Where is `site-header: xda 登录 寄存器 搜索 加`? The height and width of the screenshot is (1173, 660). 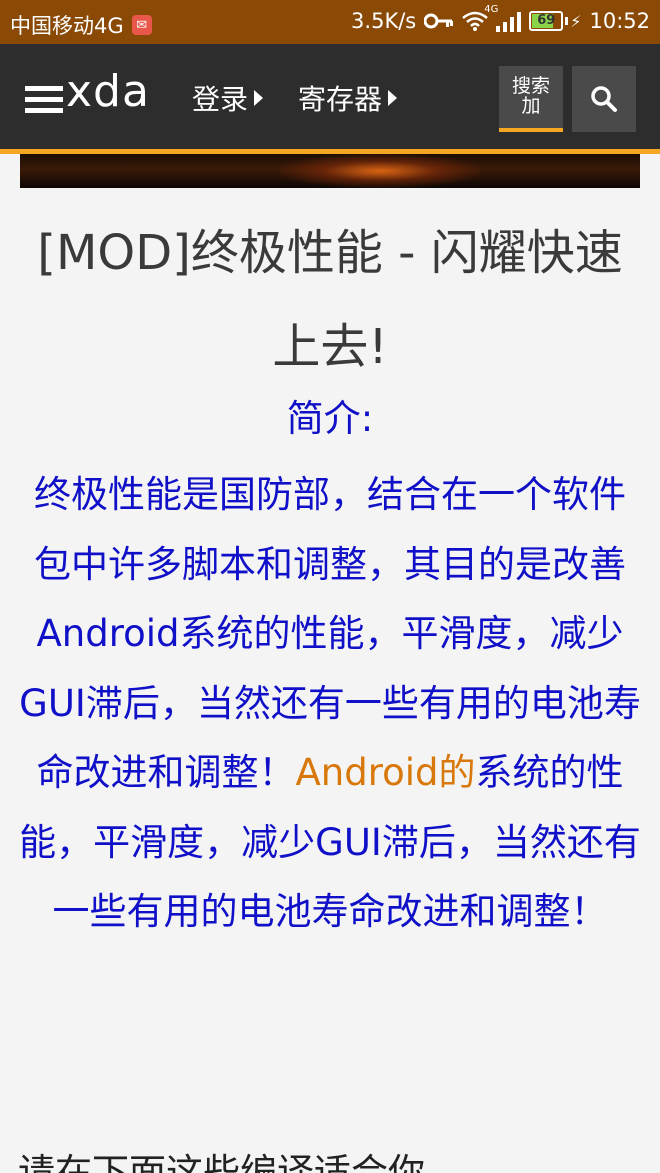 site-header: xda 登录 寄存器 搜索 加 is located at coordinates (330, 99).